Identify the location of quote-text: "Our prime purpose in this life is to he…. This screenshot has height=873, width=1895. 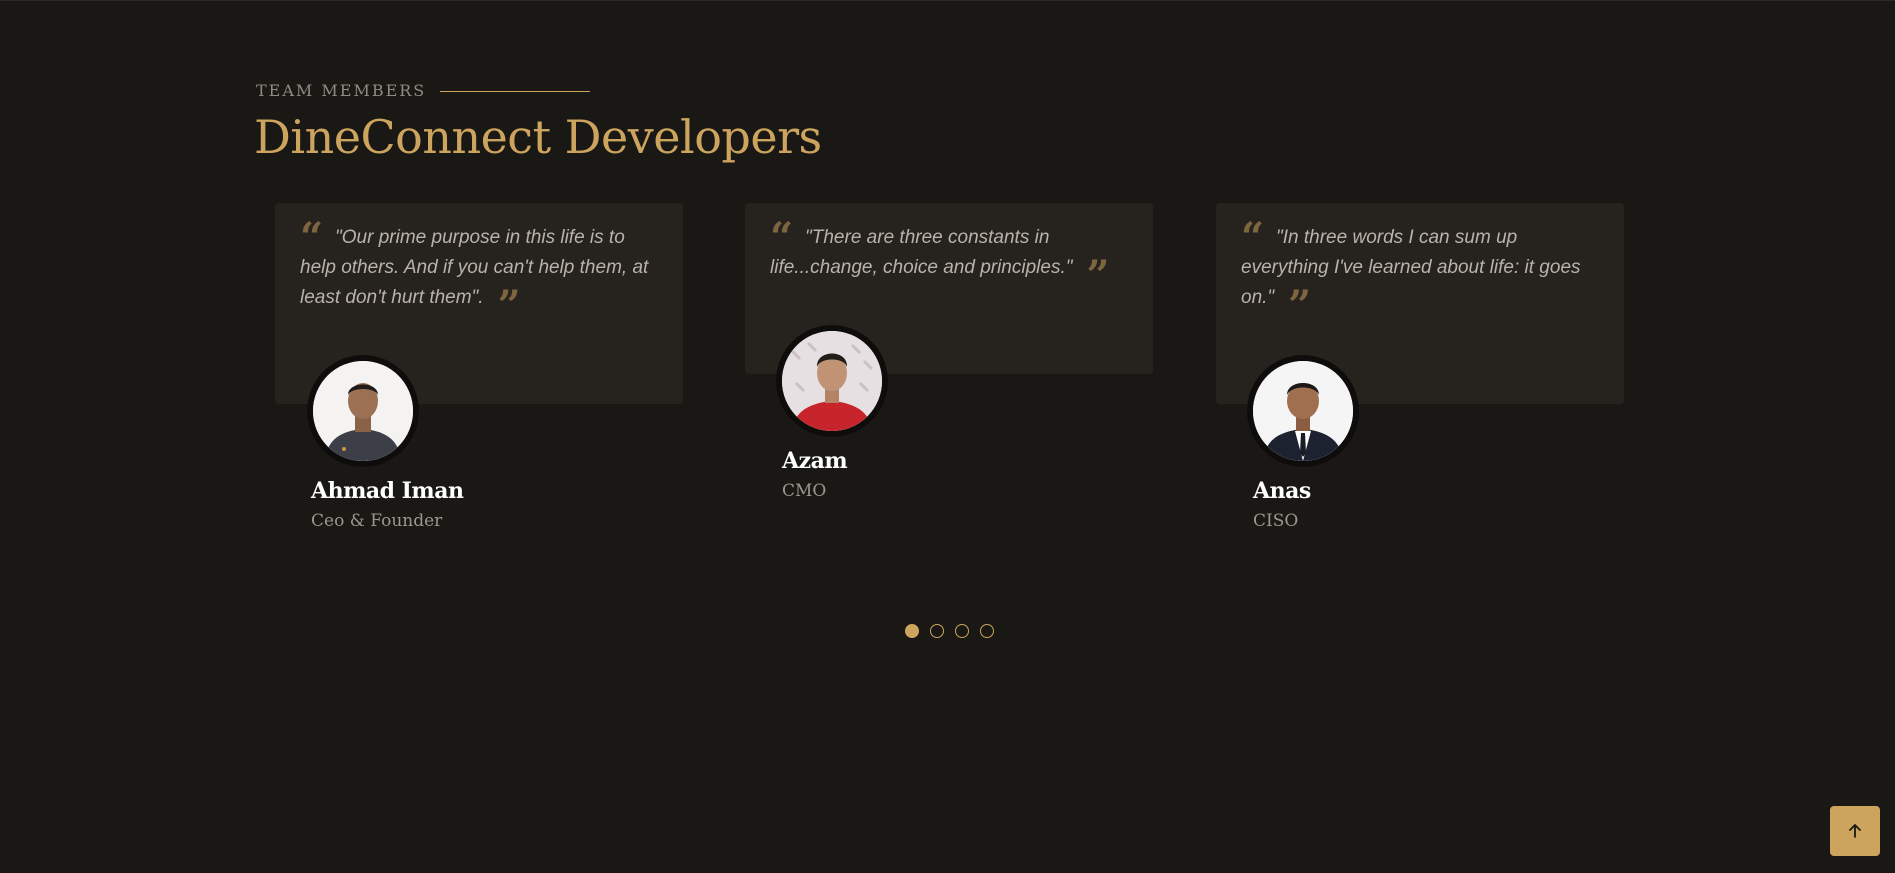
(474, 267).